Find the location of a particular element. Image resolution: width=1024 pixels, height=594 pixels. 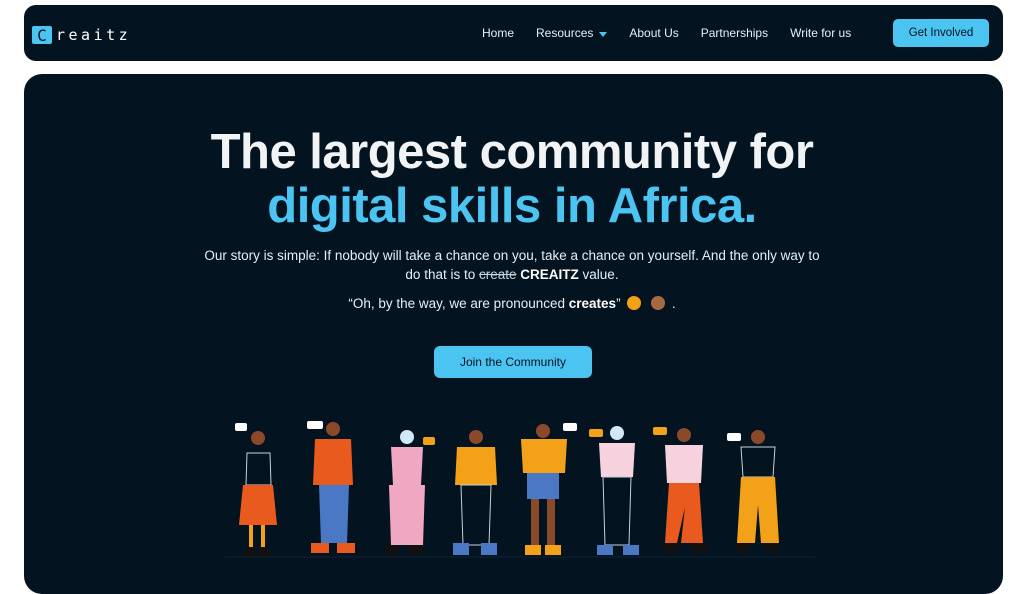

nav-resources: Resources is located at coordinates (572, 33).